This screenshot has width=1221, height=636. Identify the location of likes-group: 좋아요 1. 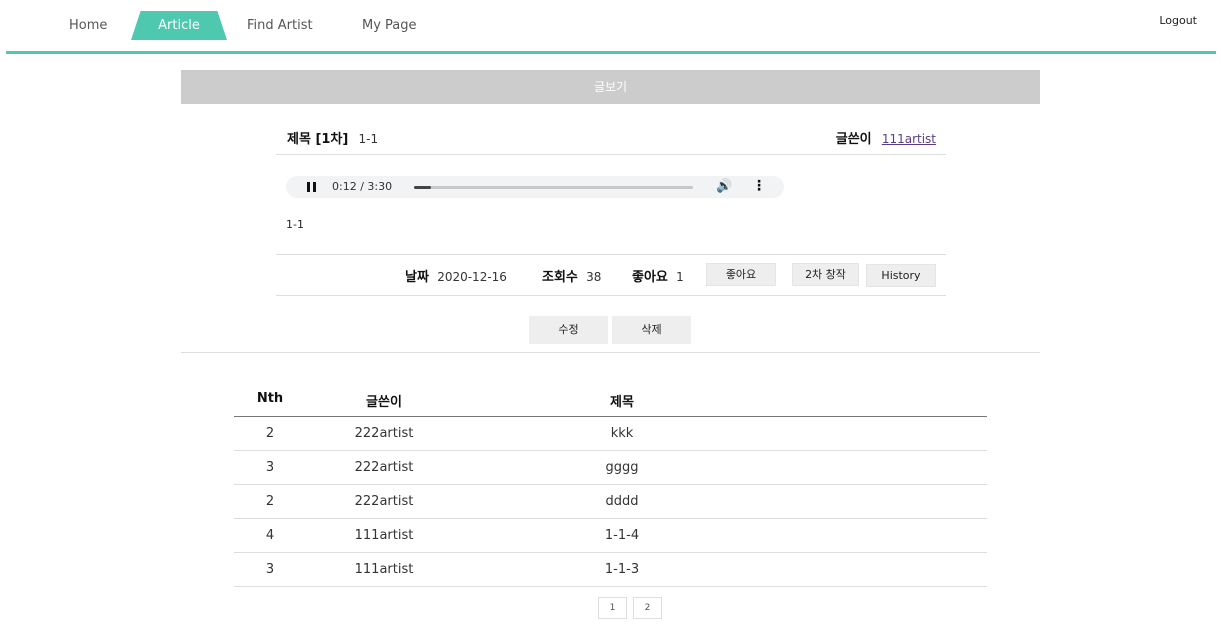
(658, 275).